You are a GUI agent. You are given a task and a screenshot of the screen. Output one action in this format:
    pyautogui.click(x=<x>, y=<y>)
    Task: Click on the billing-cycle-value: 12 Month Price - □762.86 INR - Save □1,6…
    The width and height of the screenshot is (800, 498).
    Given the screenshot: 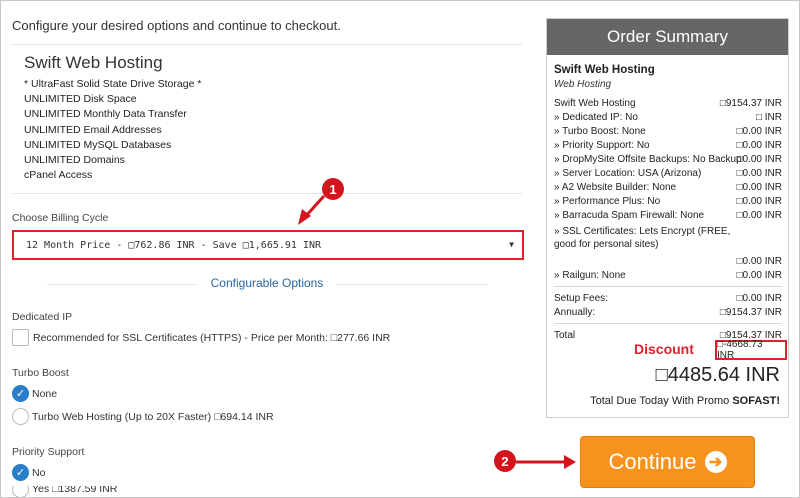 What is the action you would take?
    pyautogui.click(x=174, y=245)
    